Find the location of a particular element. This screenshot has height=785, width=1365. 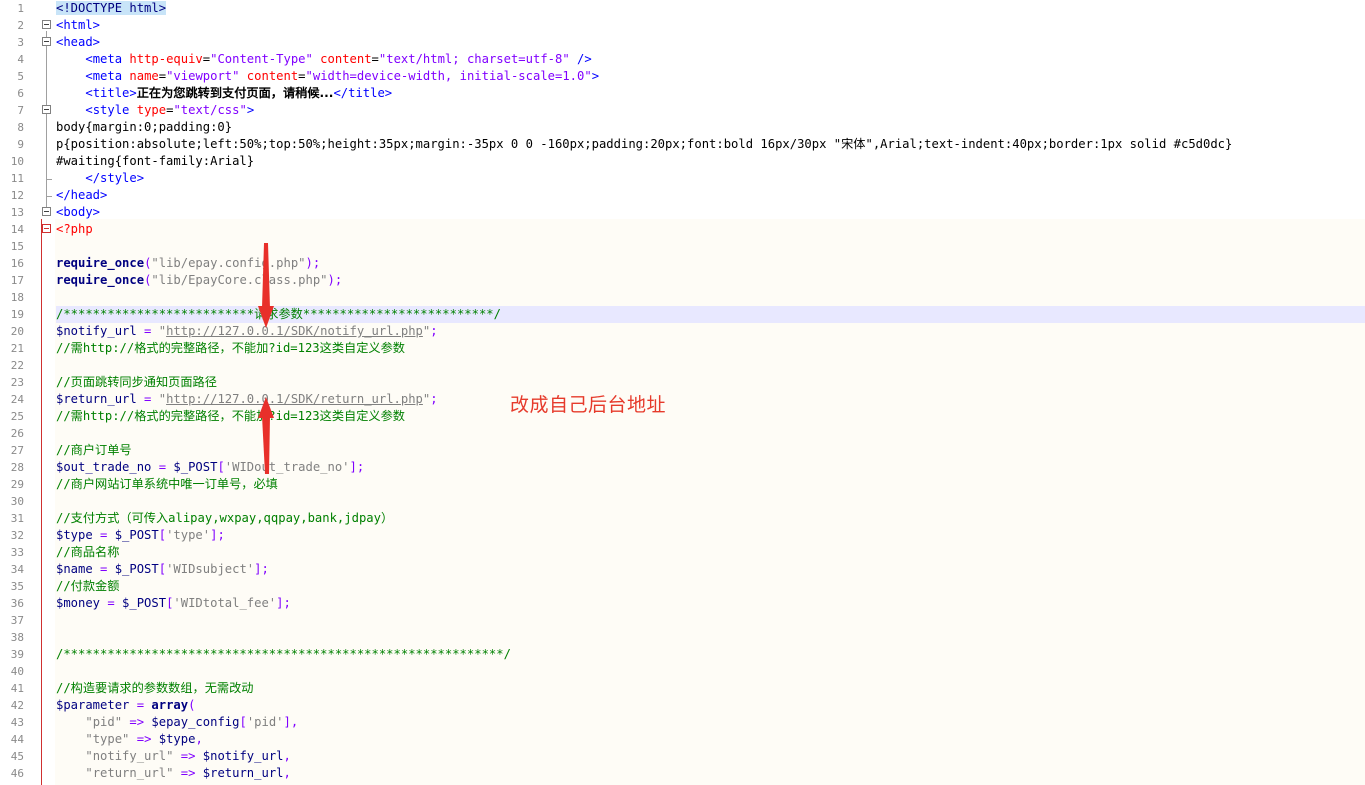

arrow-down-shaft is located at coordinates (266, 275).